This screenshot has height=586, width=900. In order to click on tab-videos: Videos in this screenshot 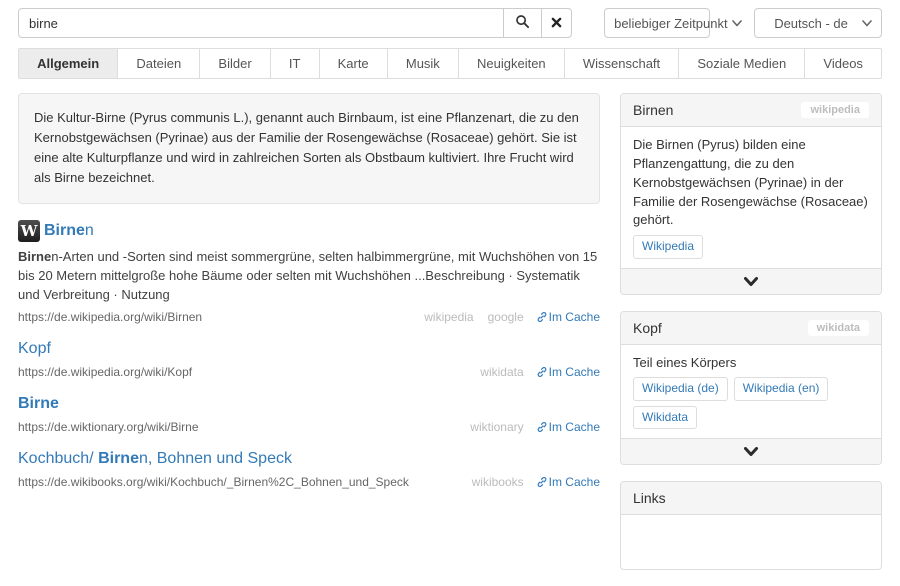, I will do `click(842, 63)`.